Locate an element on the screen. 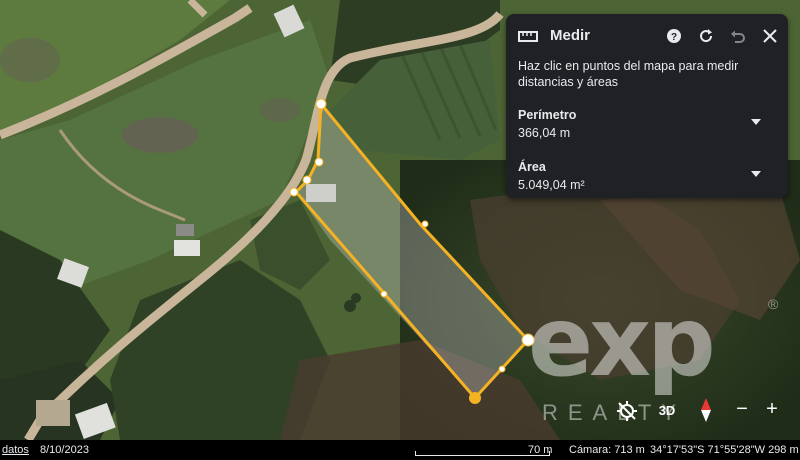 The image size is (800, 460). help-button: ? is located at coordinates (674, 36).